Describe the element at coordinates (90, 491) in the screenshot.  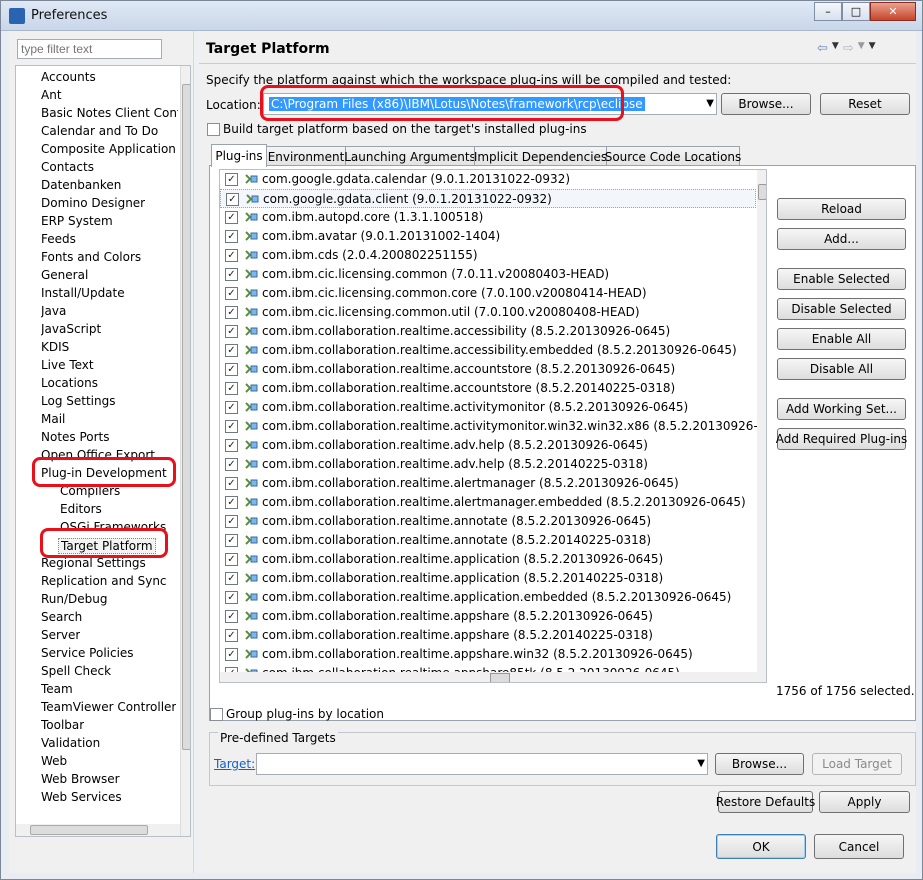
I see `tree-item: Compilers` at that location.